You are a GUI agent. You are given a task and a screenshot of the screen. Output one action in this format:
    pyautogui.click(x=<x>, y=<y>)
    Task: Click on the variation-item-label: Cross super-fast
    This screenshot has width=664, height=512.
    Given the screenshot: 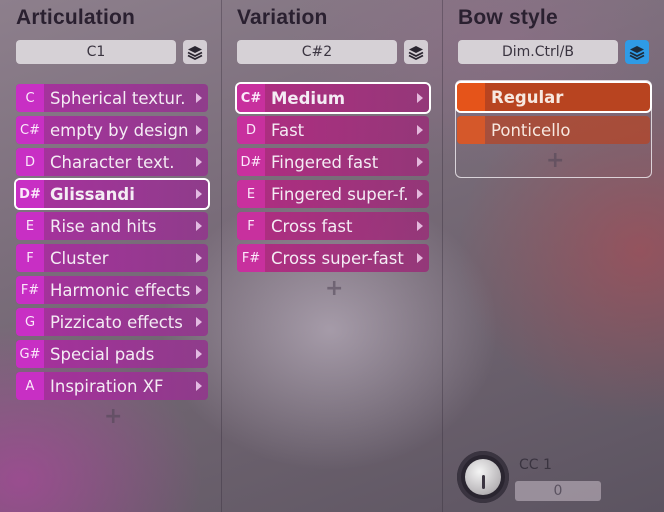 What is the action you would take?
    pyautogui.click(x=337, y=258)
    